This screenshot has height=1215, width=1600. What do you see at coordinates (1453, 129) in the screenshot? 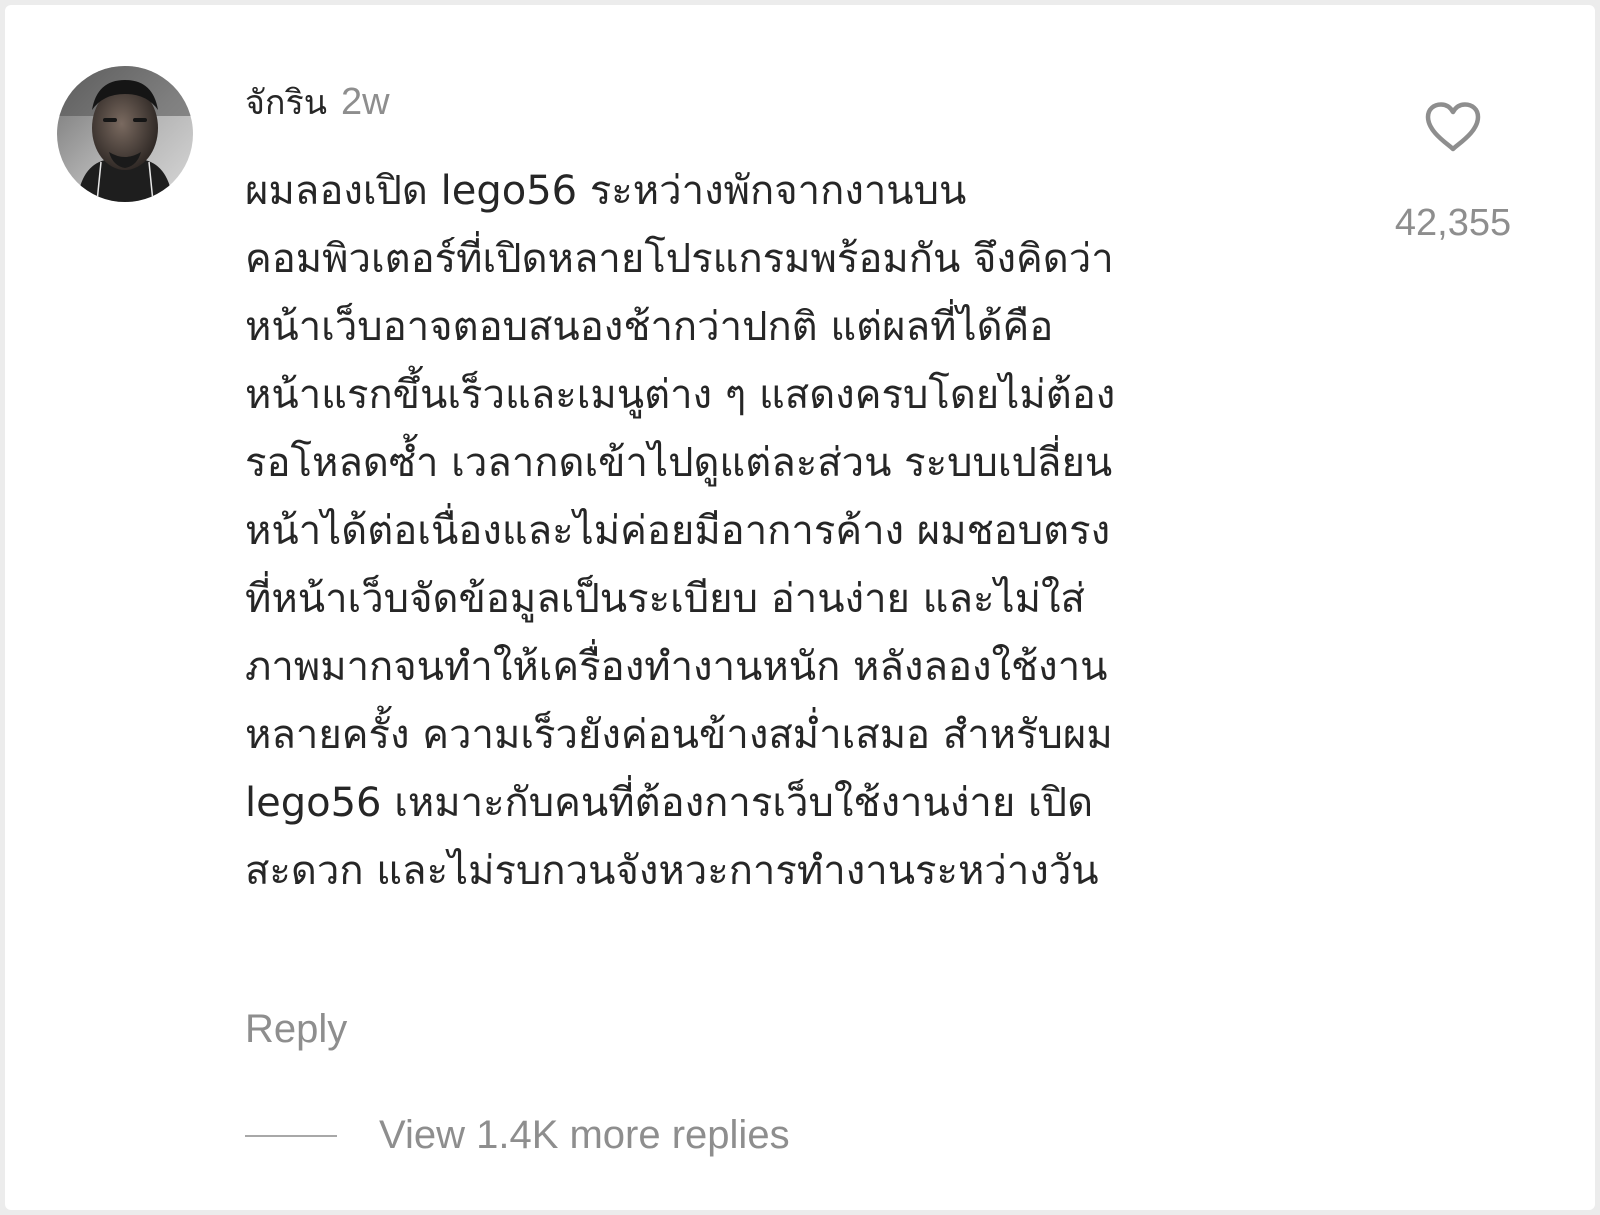
I see `heart-outline-icon` at bounding box center [1453, 129].